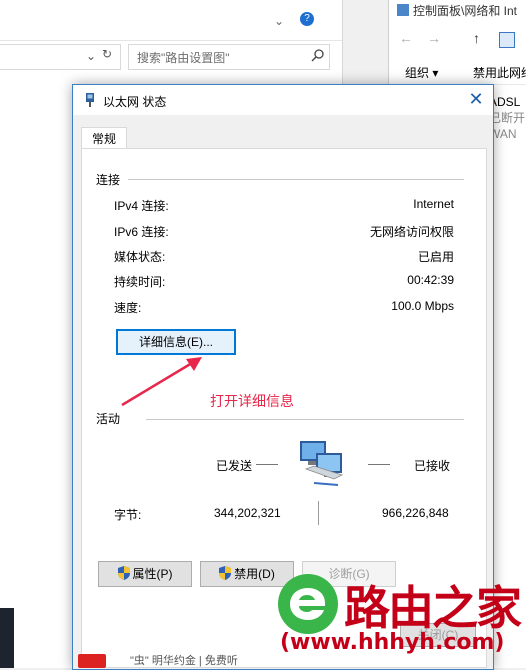 This screenshot has height=670, width=526. What do you see at coordinates (415, 513) in the screenshot?
I see `bytes-received-value: 966,226,848` at bounding box center [415, 513].